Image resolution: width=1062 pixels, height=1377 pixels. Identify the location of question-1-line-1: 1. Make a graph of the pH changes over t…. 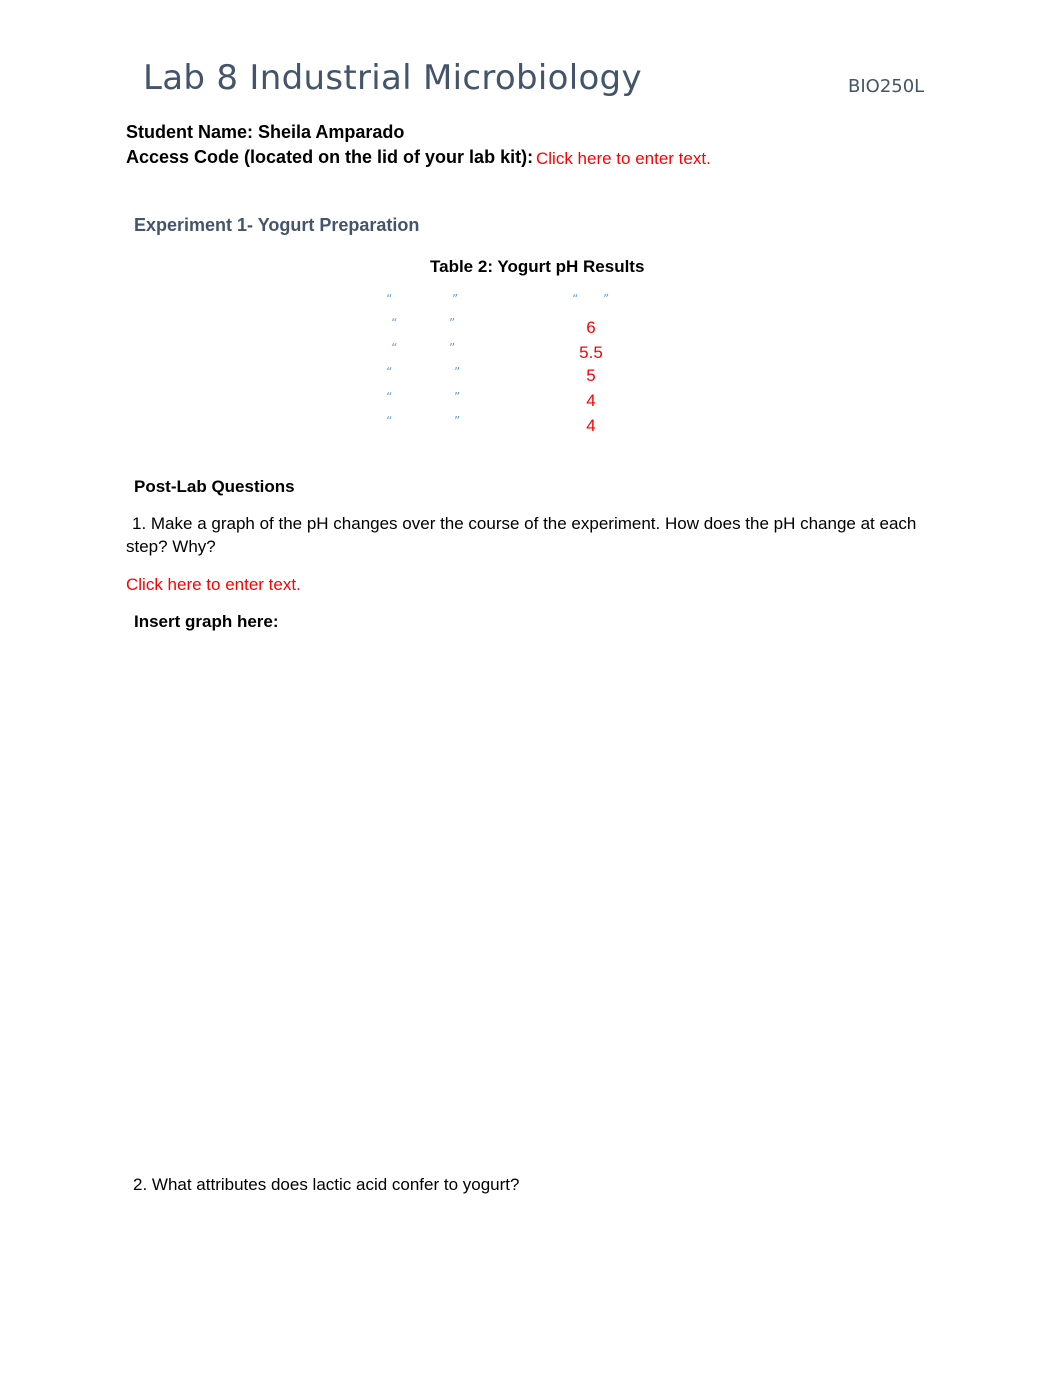
(524, 523).